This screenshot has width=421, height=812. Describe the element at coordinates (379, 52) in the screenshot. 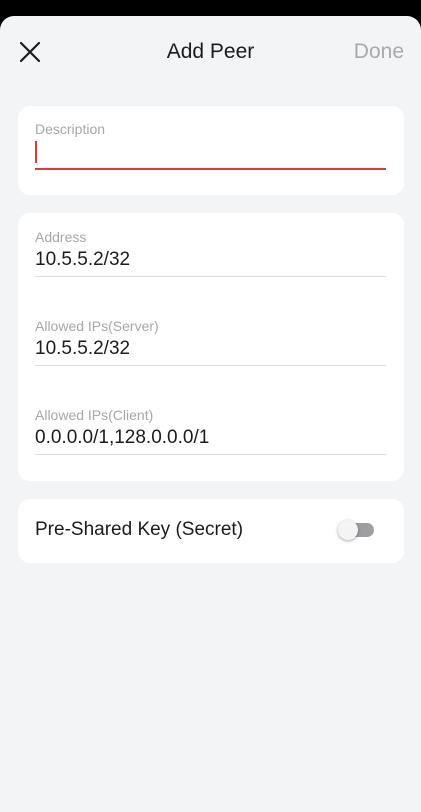

I see `done-button: Done` at that location.